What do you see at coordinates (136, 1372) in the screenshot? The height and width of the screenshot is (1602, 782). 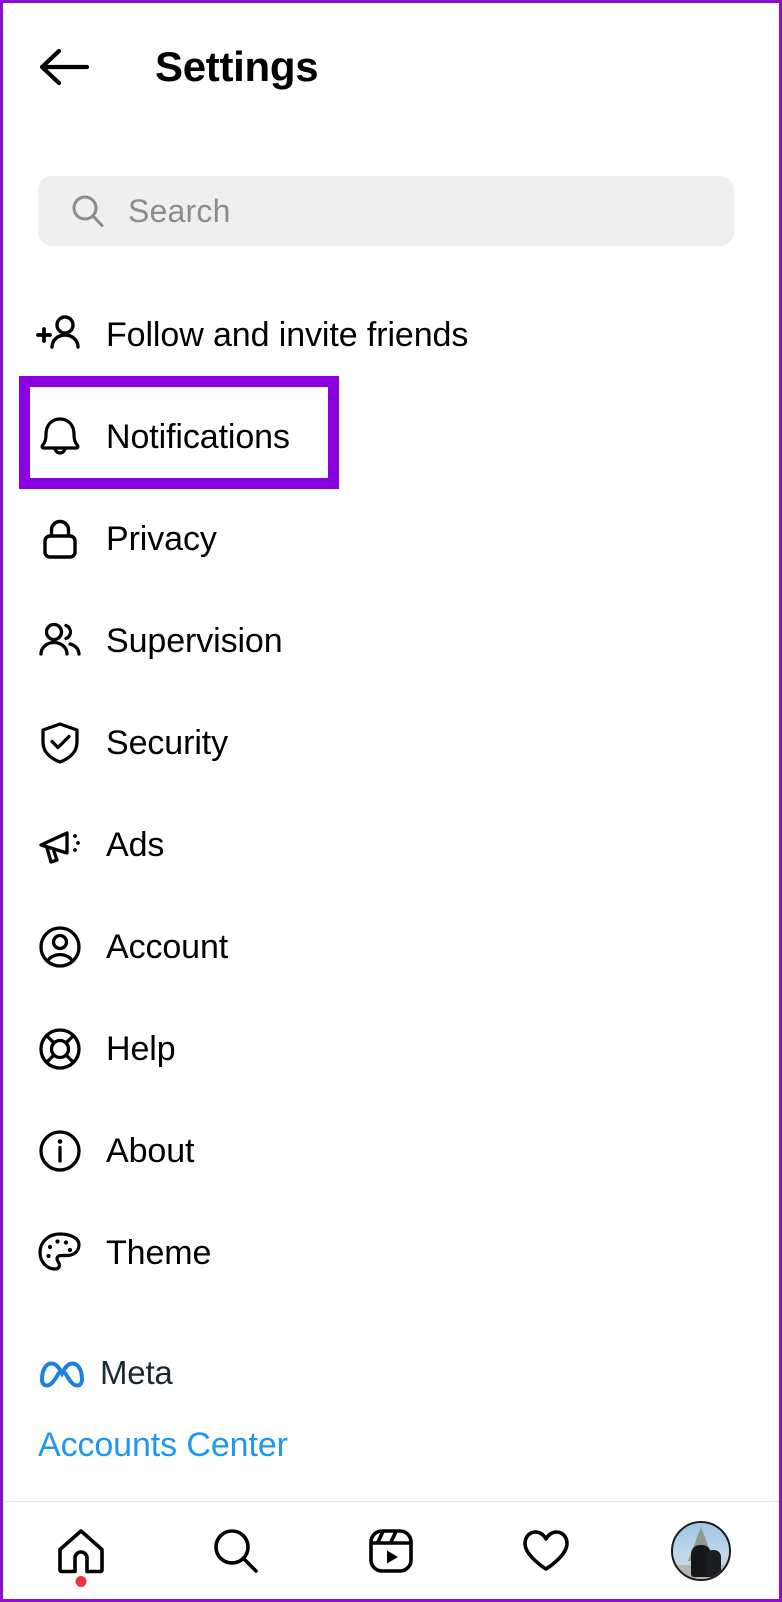 I see `meta-brand-label: Meta` at bounding box center [136, 1372].